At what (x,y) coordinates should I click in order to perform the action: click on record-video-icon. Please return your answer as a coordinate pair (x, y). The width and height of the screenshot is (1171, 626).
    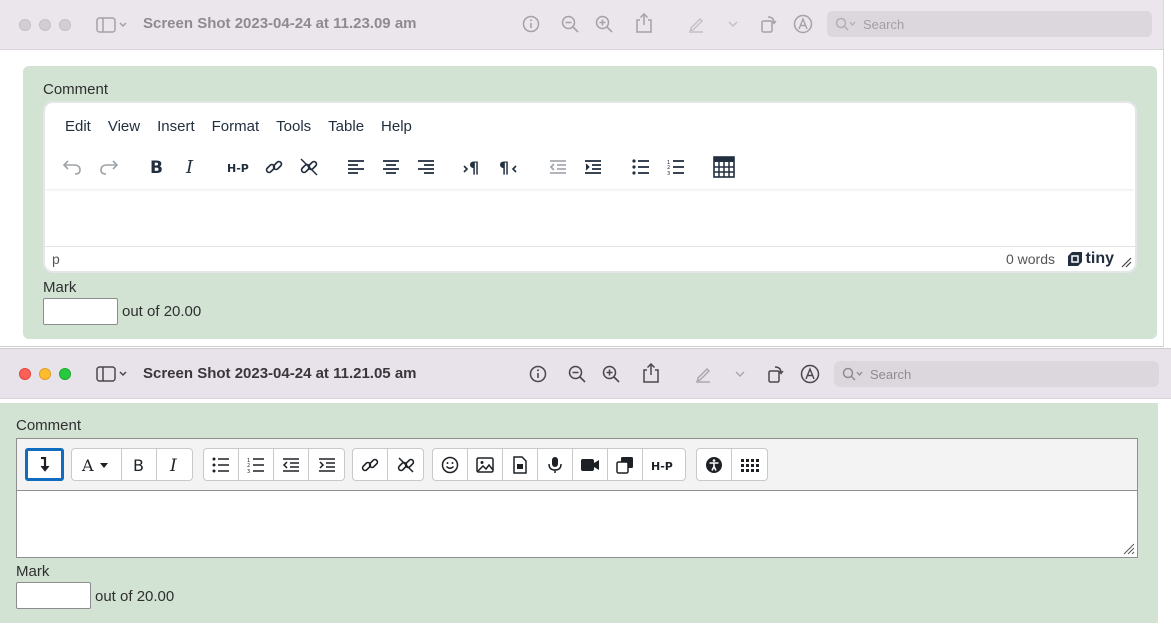
    Looking at the image, I should click on (590, 464).